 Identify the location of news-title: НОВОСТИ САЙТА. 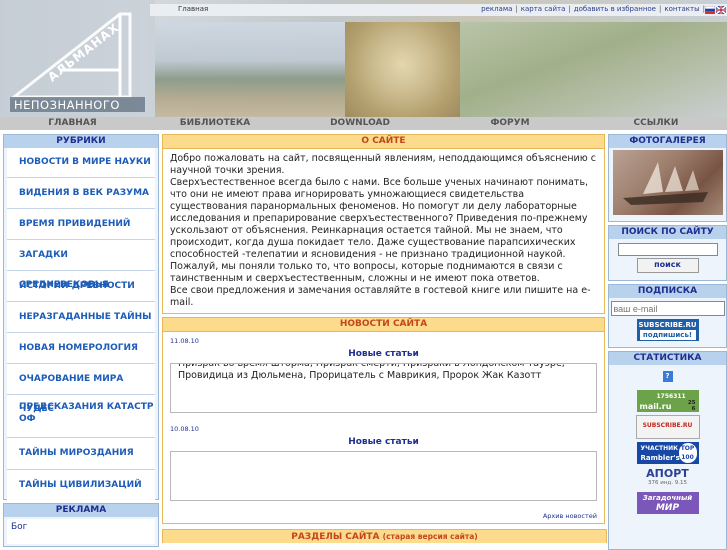
(383, 325).